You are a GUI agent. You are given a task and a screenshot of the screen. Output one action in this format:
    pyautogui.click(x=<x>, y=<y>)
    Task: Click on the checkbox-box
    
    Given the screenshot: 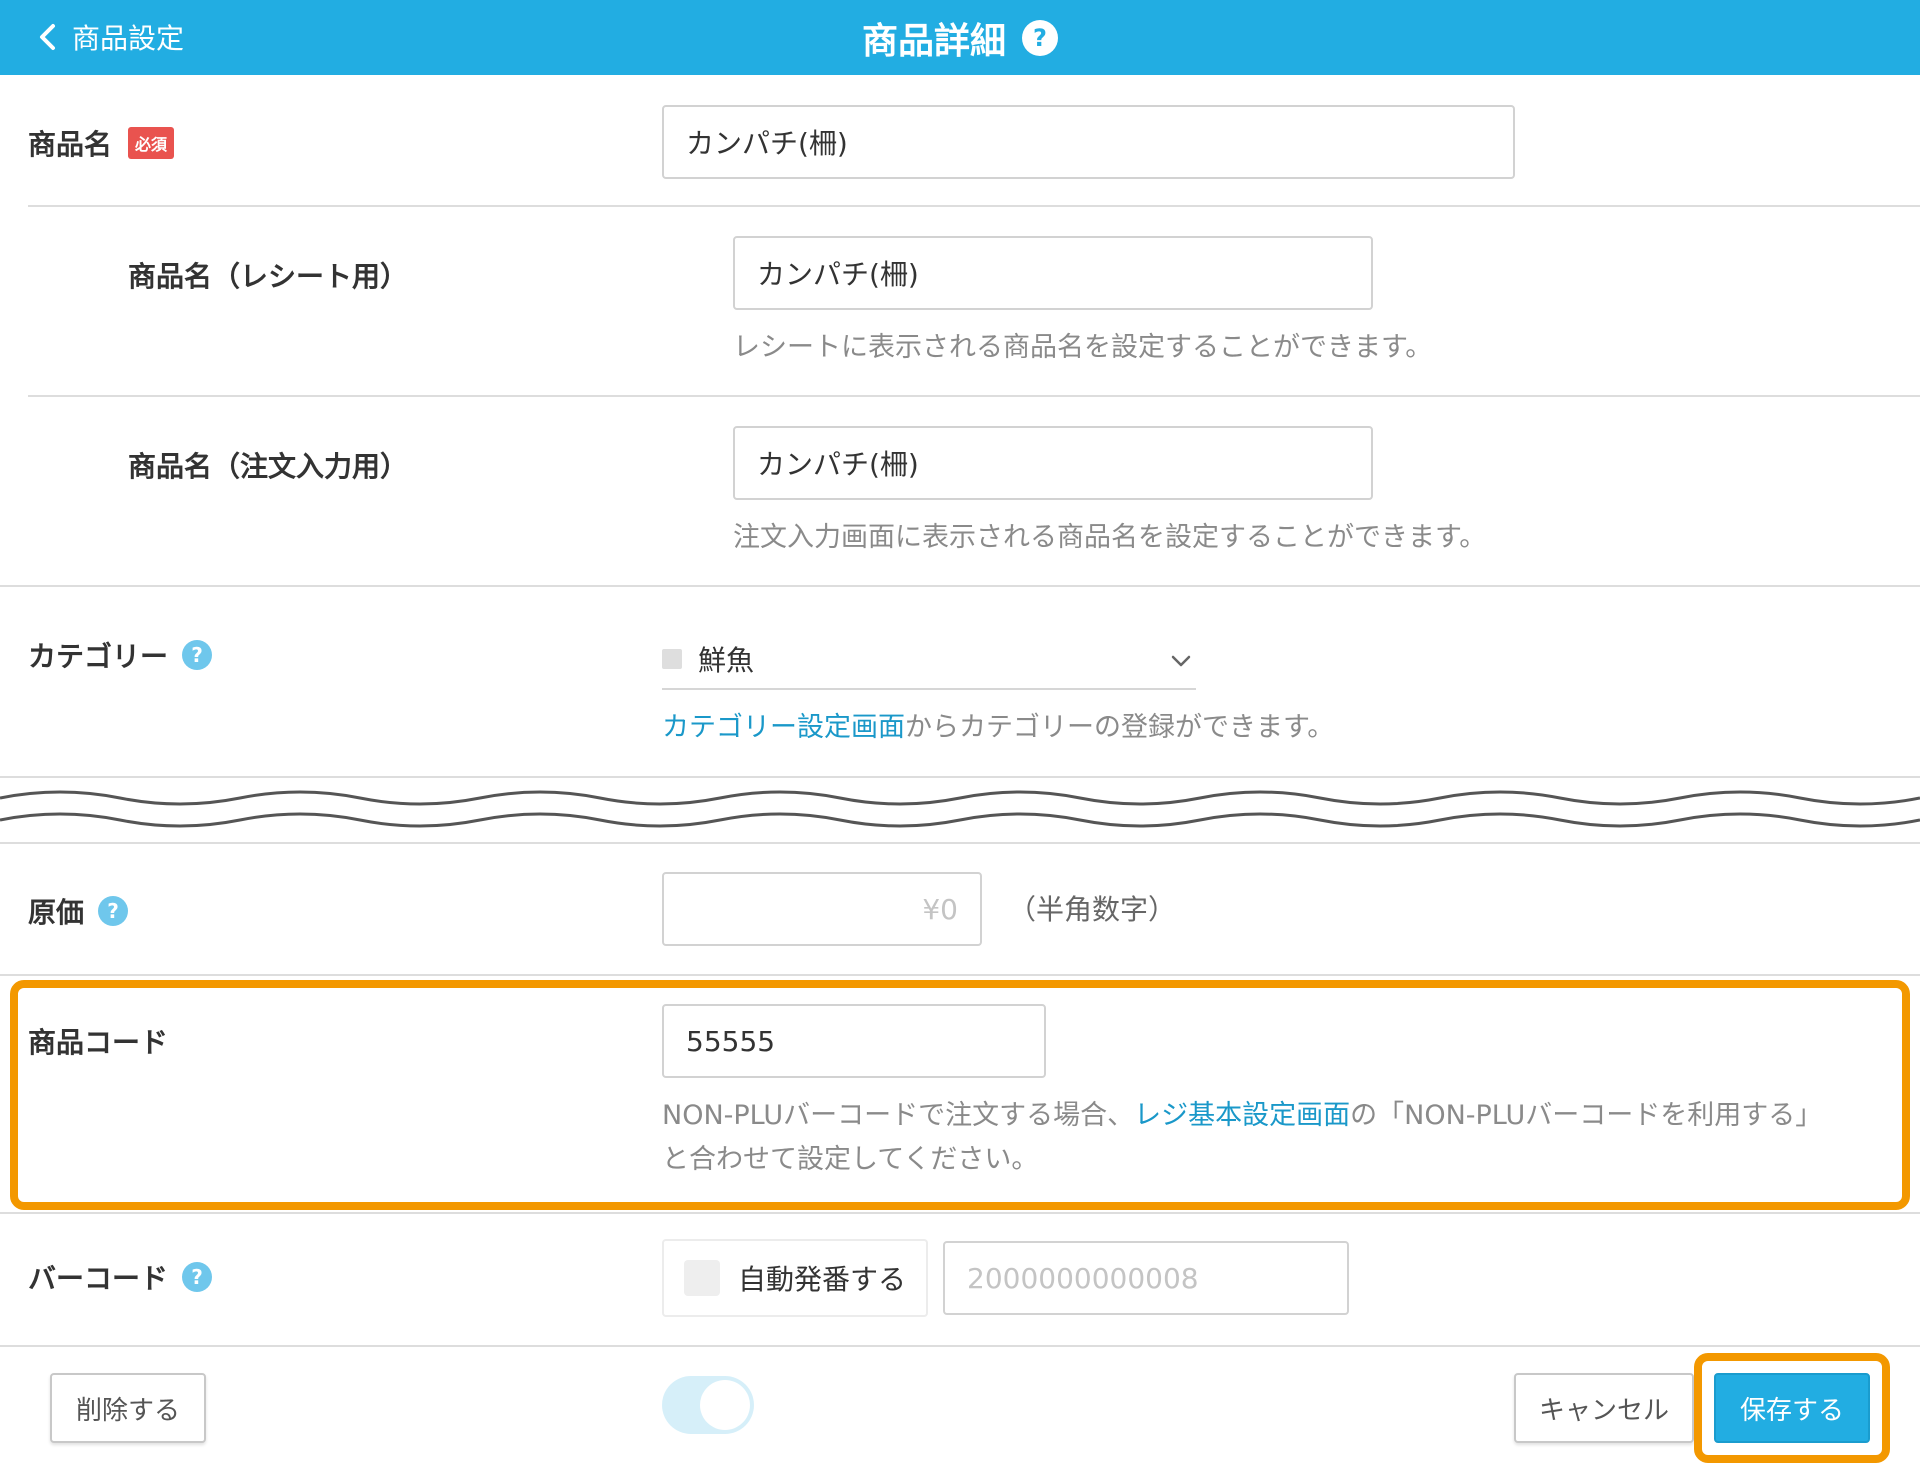 What is the action you would take?
    pyautogui.click(x=702, y=1278)
    